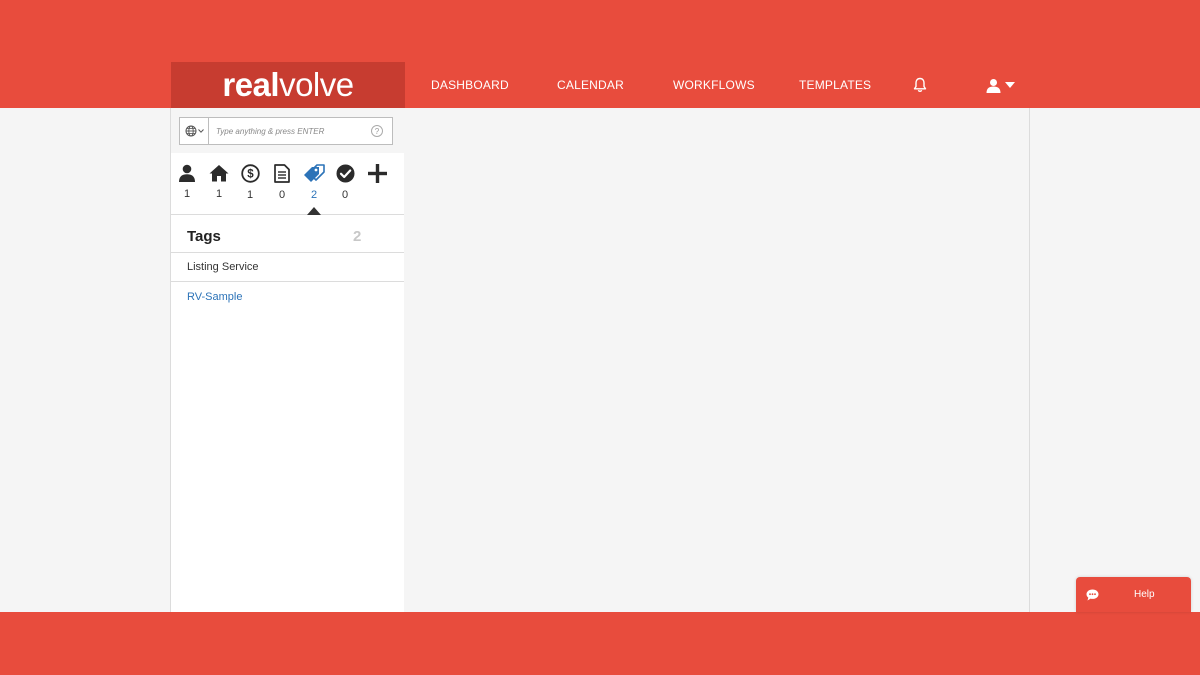 This screenshot has width=1200, height=675. I want to click on tags-icon, so click(314, 173).